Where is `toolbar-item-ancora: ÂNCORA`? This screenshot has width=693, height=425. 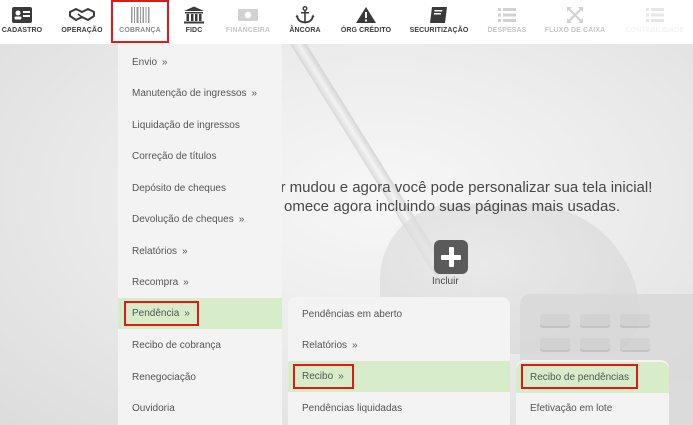
toolbar-item-ancora: ÂNCORA is located at coordinates (305, 22).